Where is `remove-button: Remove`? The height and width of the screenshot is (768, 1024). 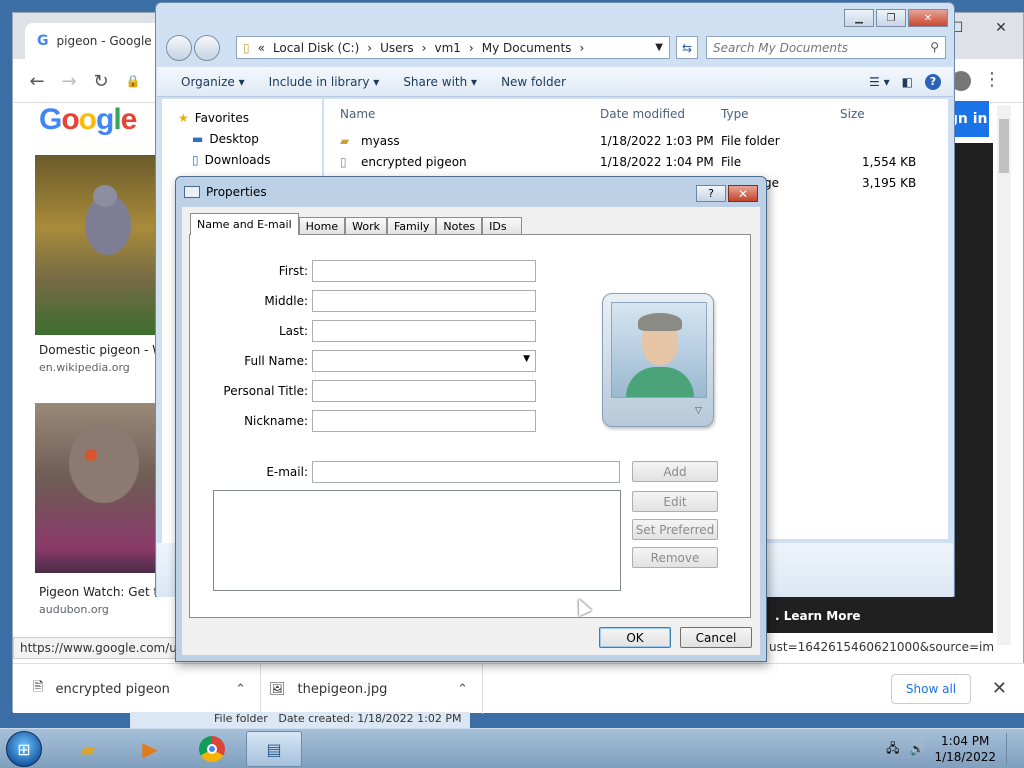
remove-button: Remove is located at coordinates (675, 557).